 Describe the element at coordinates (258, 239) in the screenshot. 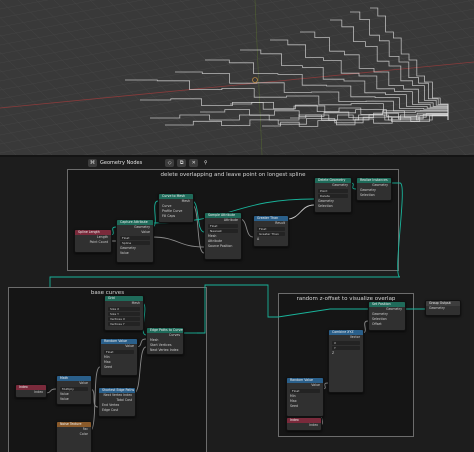

I see `node-row: A` at that location.